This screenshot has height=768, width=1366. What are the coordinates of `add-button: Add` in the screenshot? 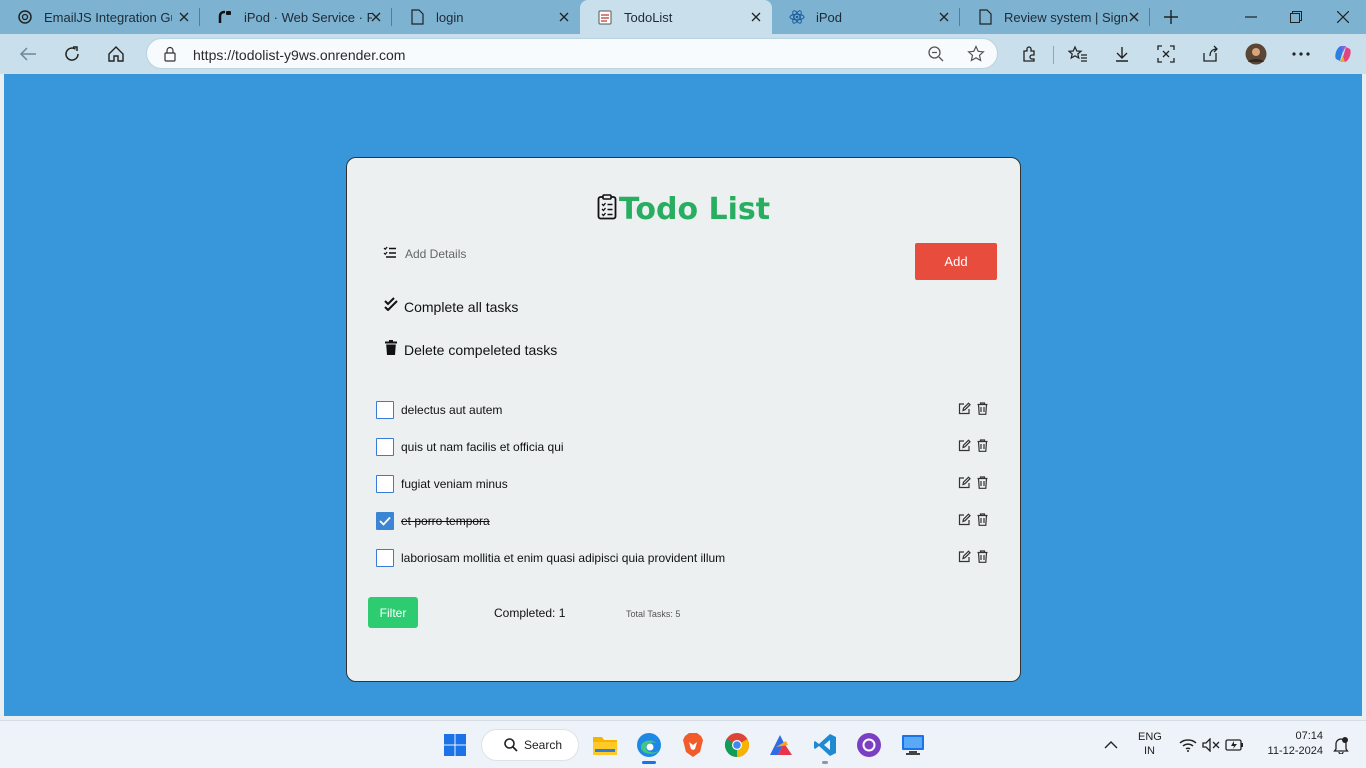 It's located at (956, 261).